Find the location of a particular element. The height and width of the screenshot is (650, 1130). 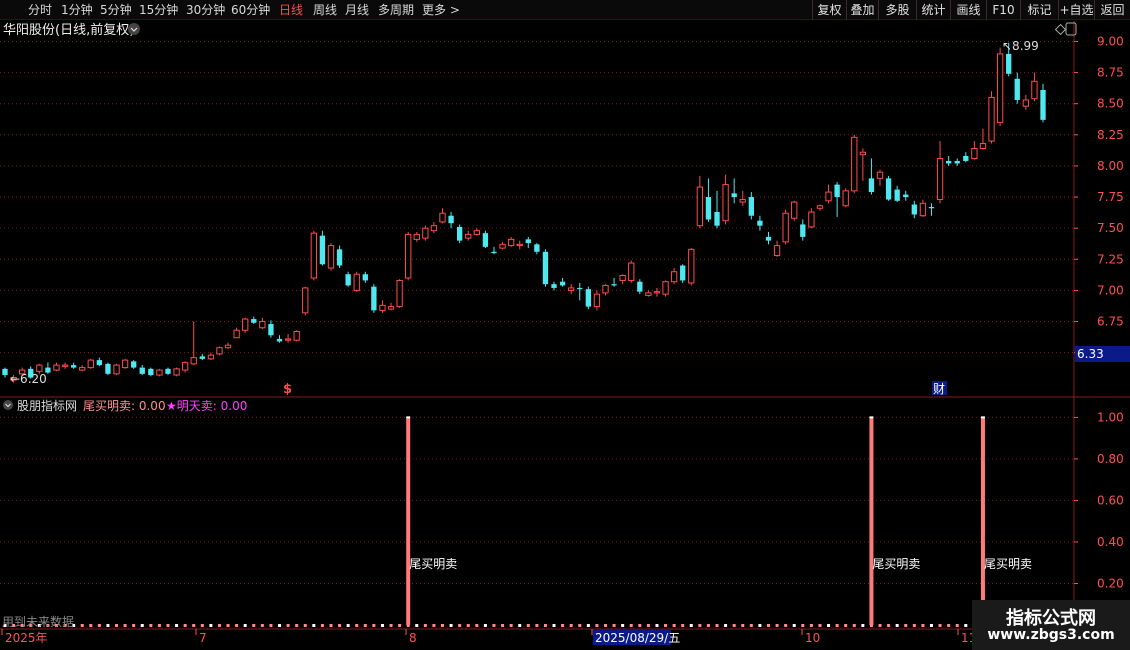

event-marker-cai: 财 is located at coordinates (939, 388).